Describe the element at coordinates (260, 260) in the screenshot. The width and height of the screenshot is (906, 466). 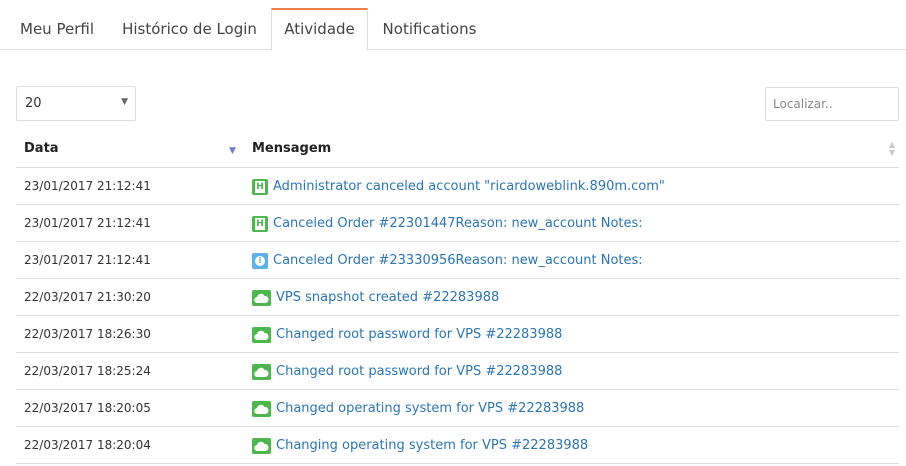
I see `info-icon` at that location.